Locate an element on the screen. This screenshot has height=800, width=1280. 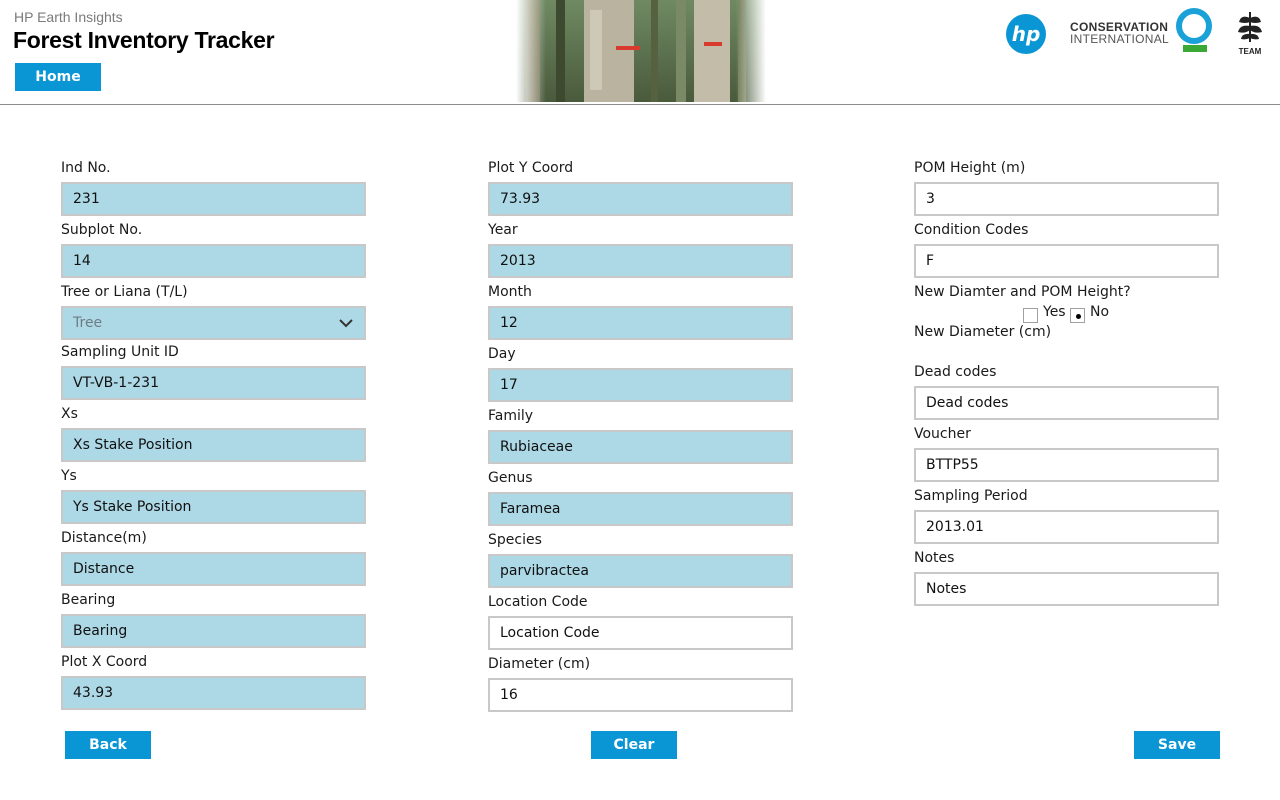
condition-codes-label: Condition Codes is located at coordinates (971, 230).